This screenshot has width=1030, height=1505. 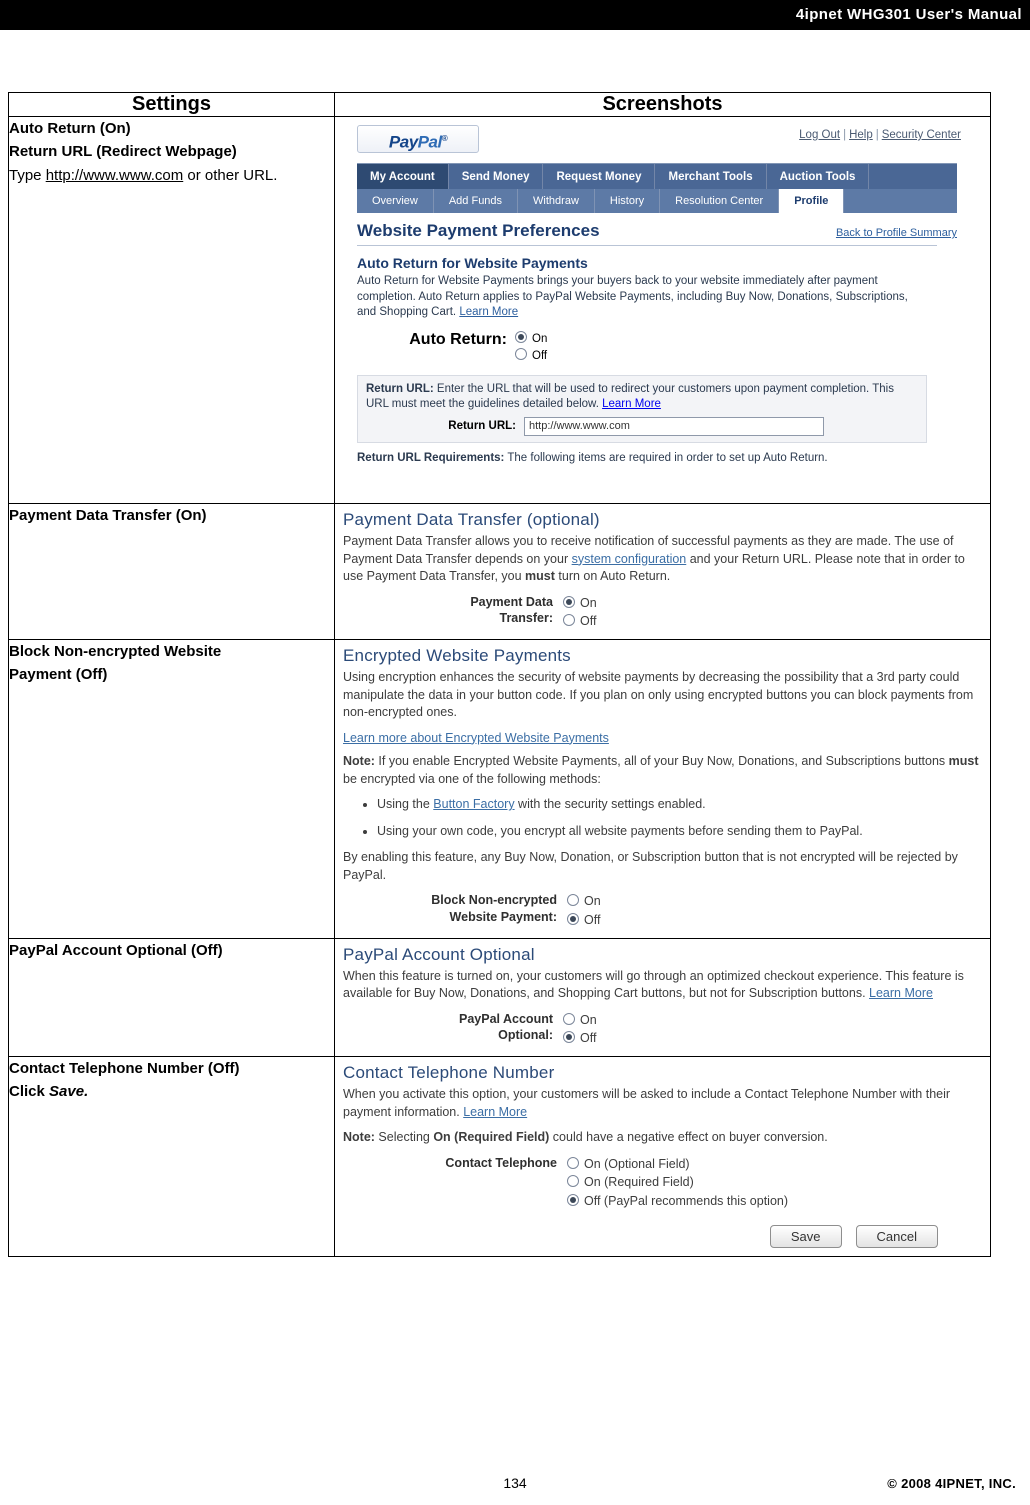 What do you see at coordinates (482, 426) in the screenshot?
I see `return-url-label: Return URL:` at bounding box center [482, 426].